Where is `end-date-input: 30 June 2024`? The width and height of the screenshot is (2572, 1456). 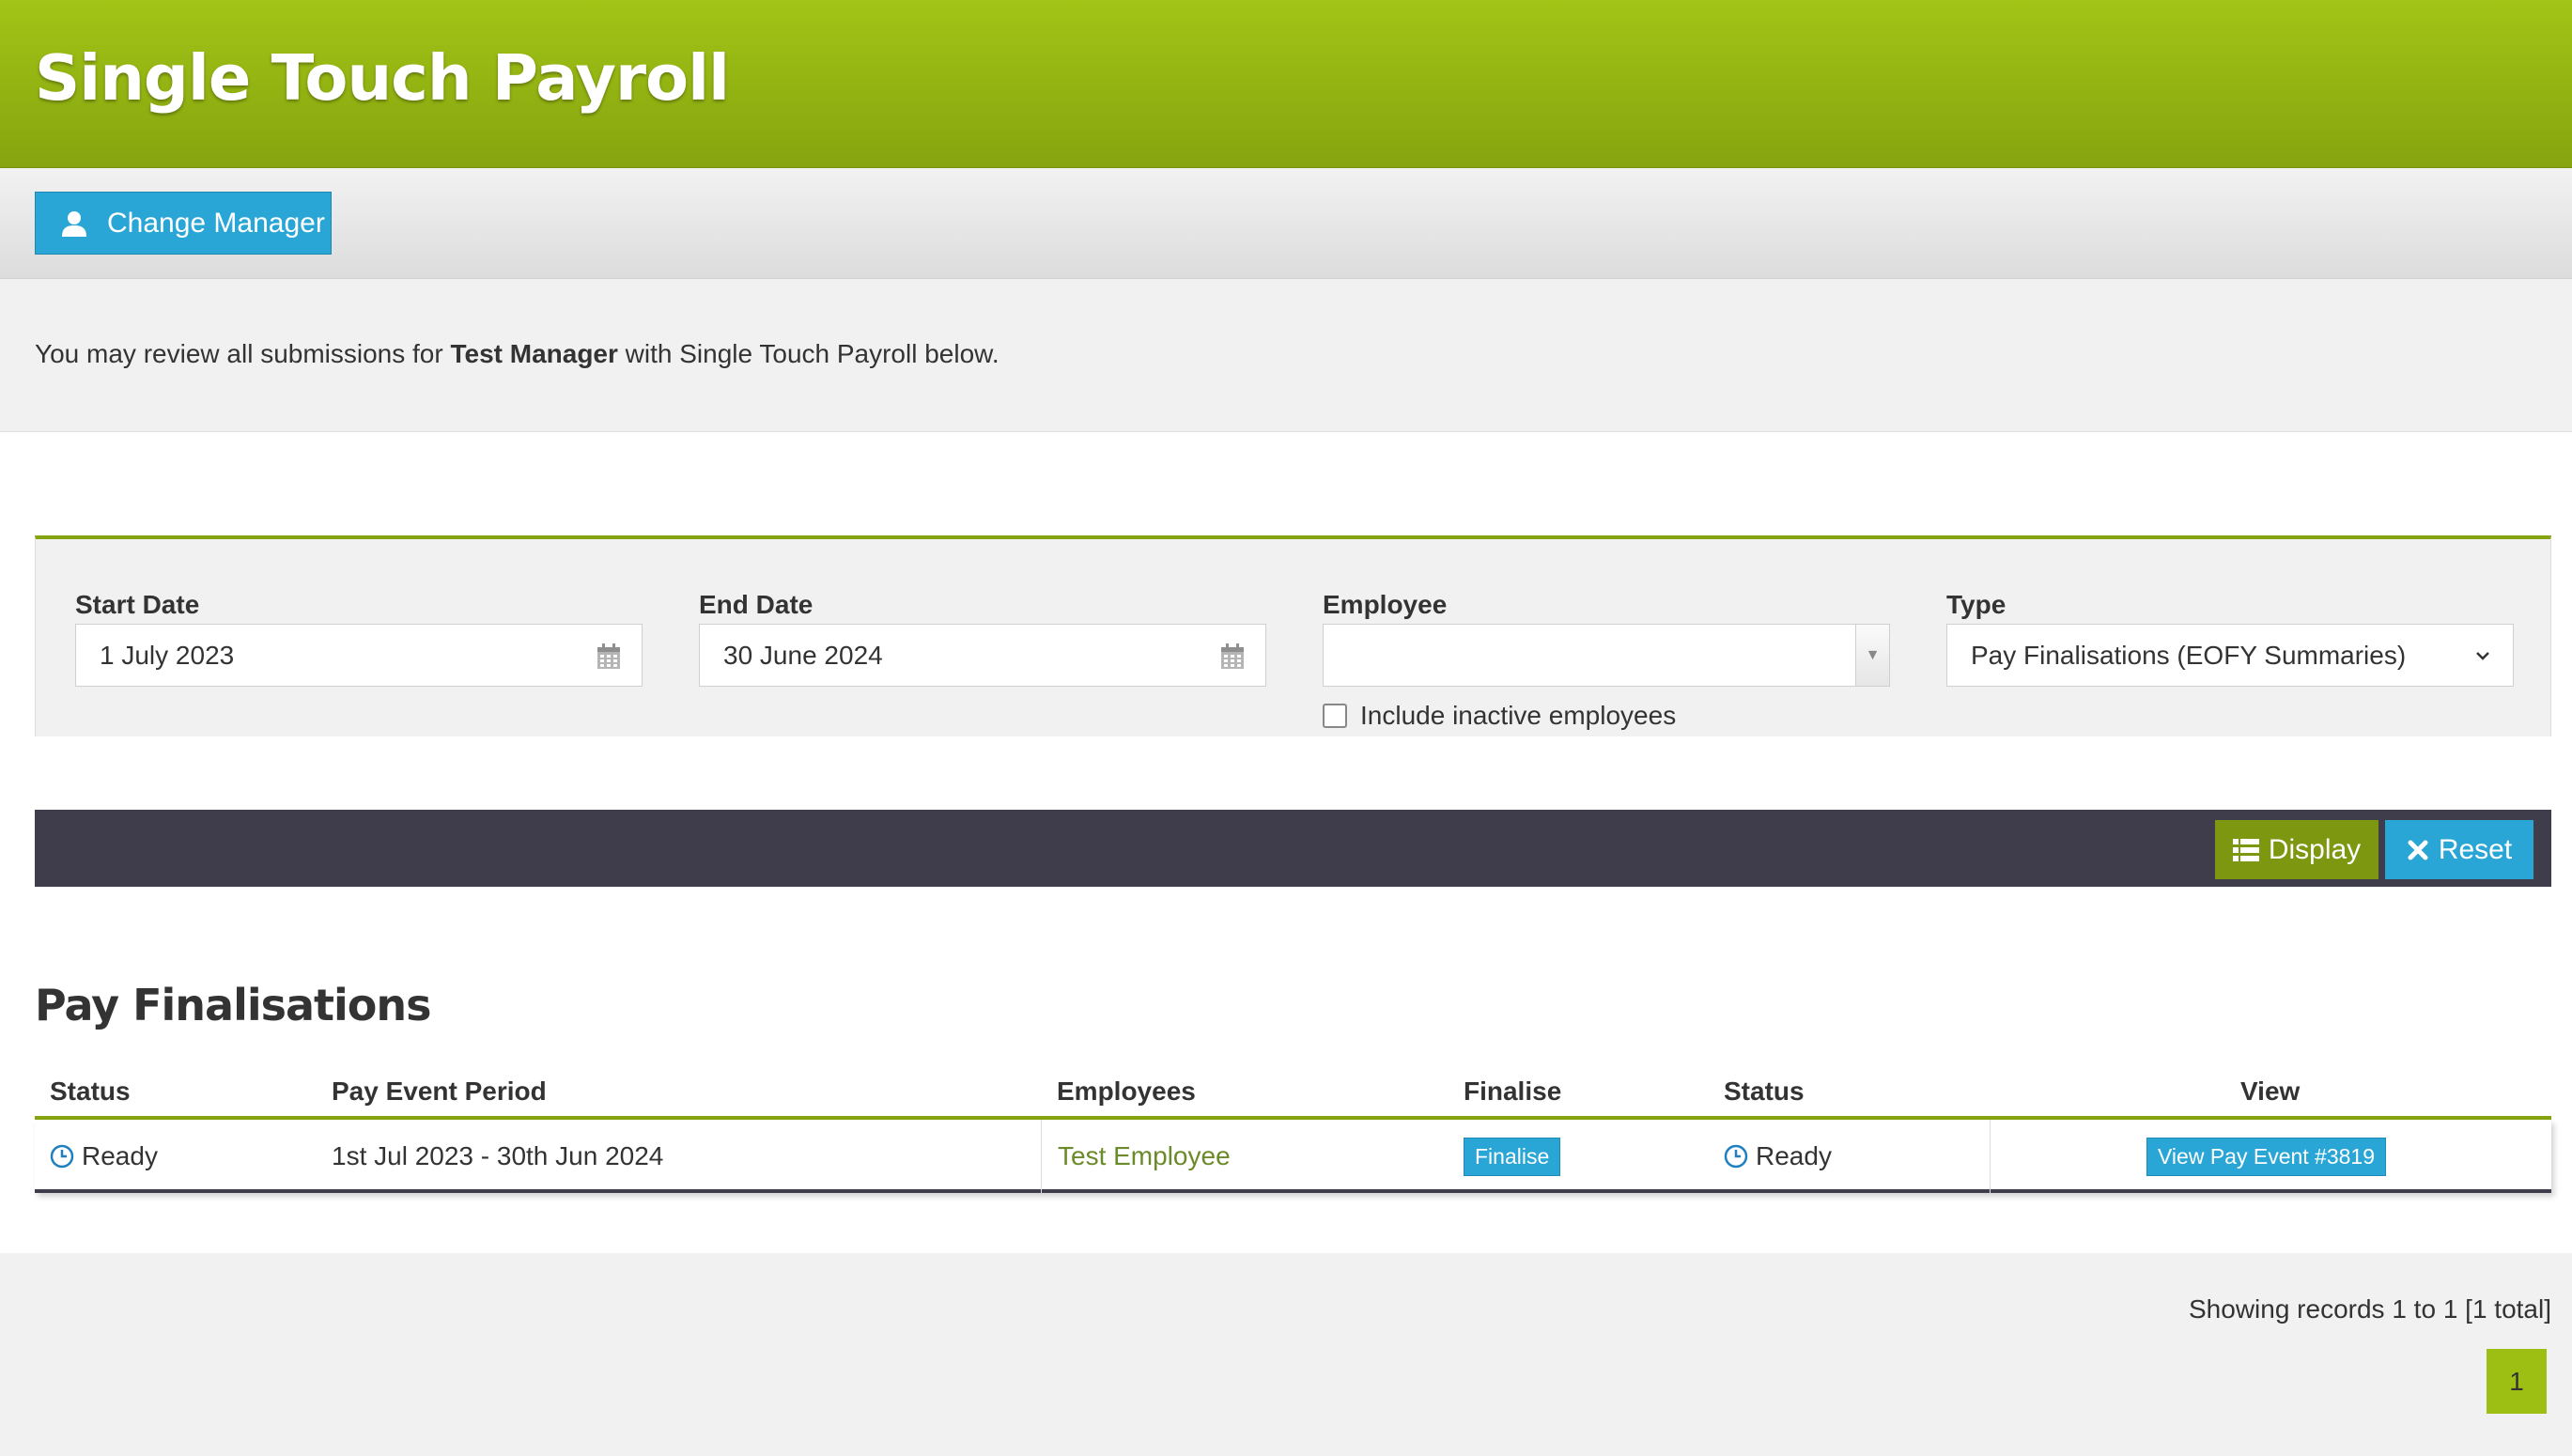 end-date-input: 30 June 2024 is located at coordinates (983, 655).